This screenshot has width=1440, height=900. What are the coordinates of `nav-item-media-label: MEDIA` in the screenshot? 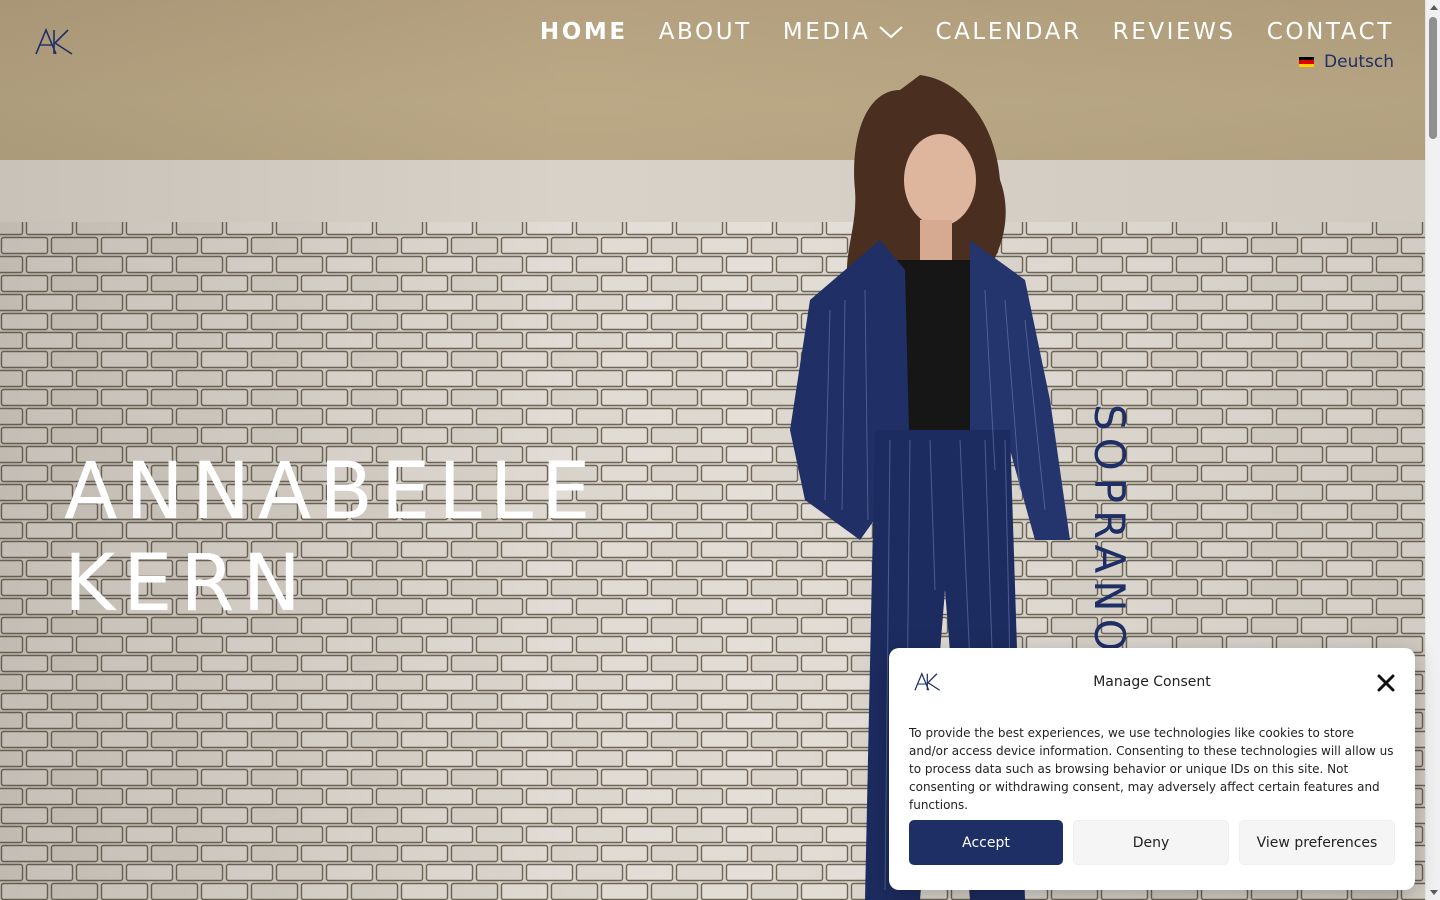 It's located at (826, 32).